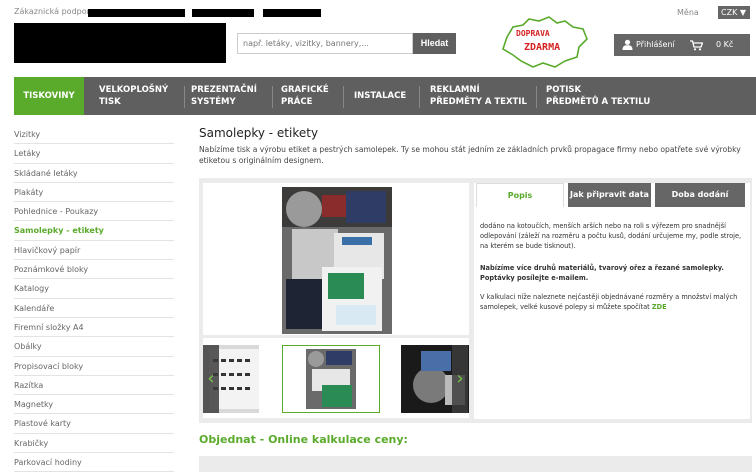 This screenshot has height=472, width=756. I want to click on sidebar-item-samolepky: Samolepky - etikety, so click(94, 231).